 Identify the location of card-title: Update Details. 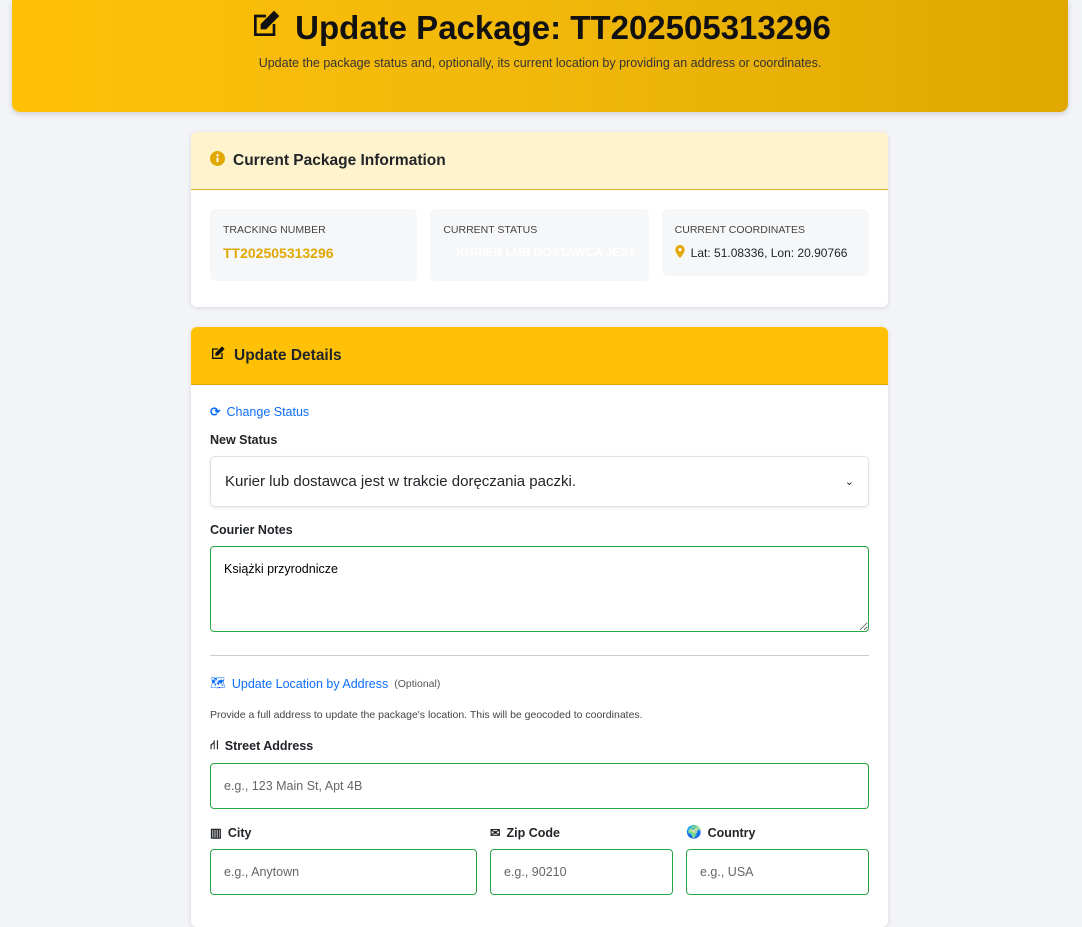
(288, 355).